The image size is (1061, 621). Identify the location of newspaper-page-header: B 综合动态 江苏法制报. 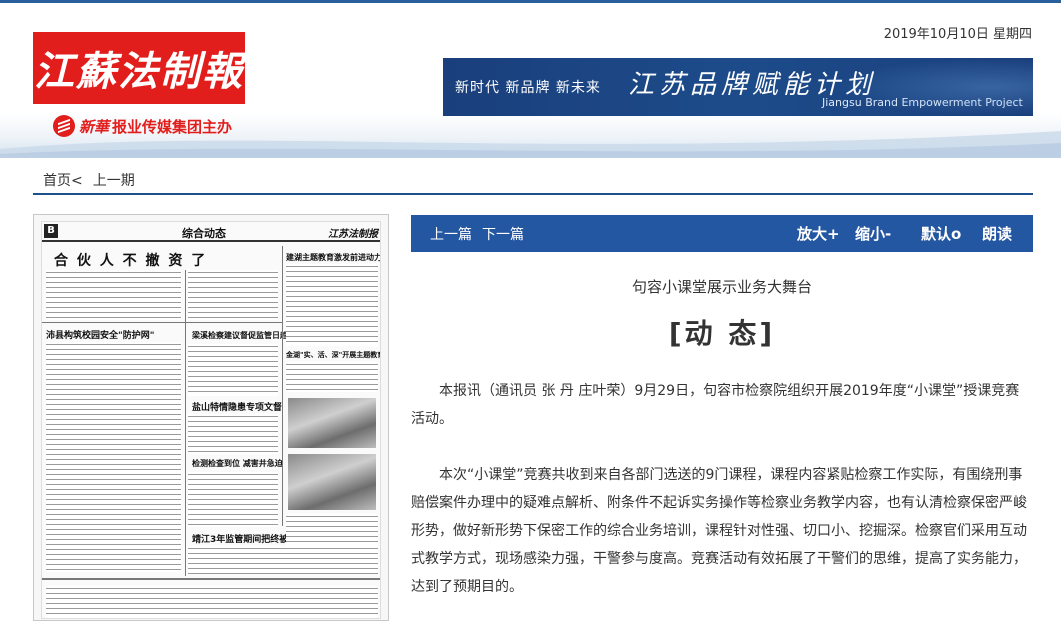
(211, 232).